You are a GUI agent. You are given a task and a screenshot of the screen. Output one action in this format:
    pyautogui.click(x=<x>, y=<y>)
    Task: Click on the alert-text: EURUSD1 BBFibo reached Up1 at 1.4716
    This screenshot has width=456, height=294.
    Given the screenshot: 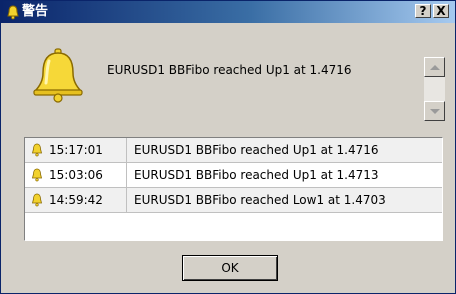 What is the action you would take?
    pyautogui.click(x=256, y=150)
    